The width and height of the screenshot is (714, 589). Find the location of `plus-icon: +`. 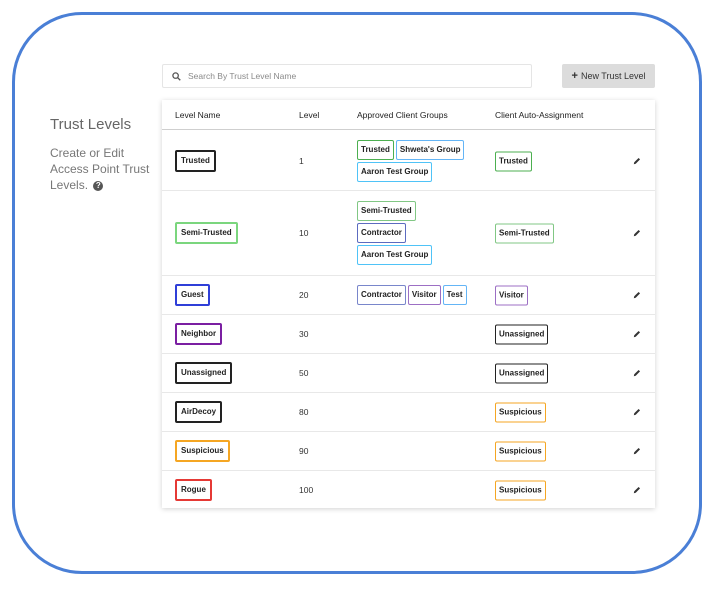

plus-icon: + is located at coordinates (574, 76).